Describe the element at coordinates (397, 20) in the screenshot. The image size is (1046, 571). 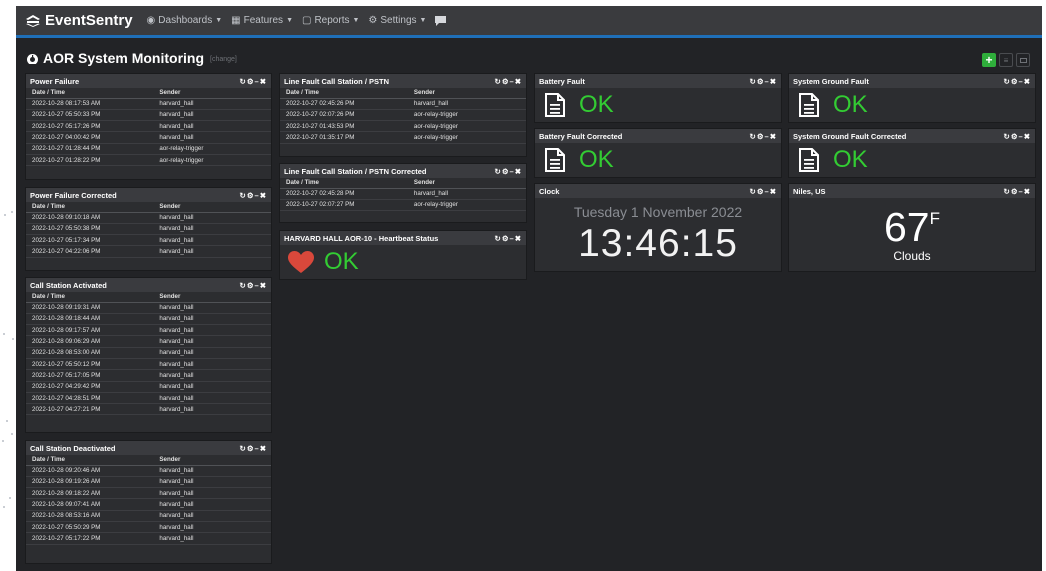
I see `nav-settings: ⚙ Settings ▼` at that location.